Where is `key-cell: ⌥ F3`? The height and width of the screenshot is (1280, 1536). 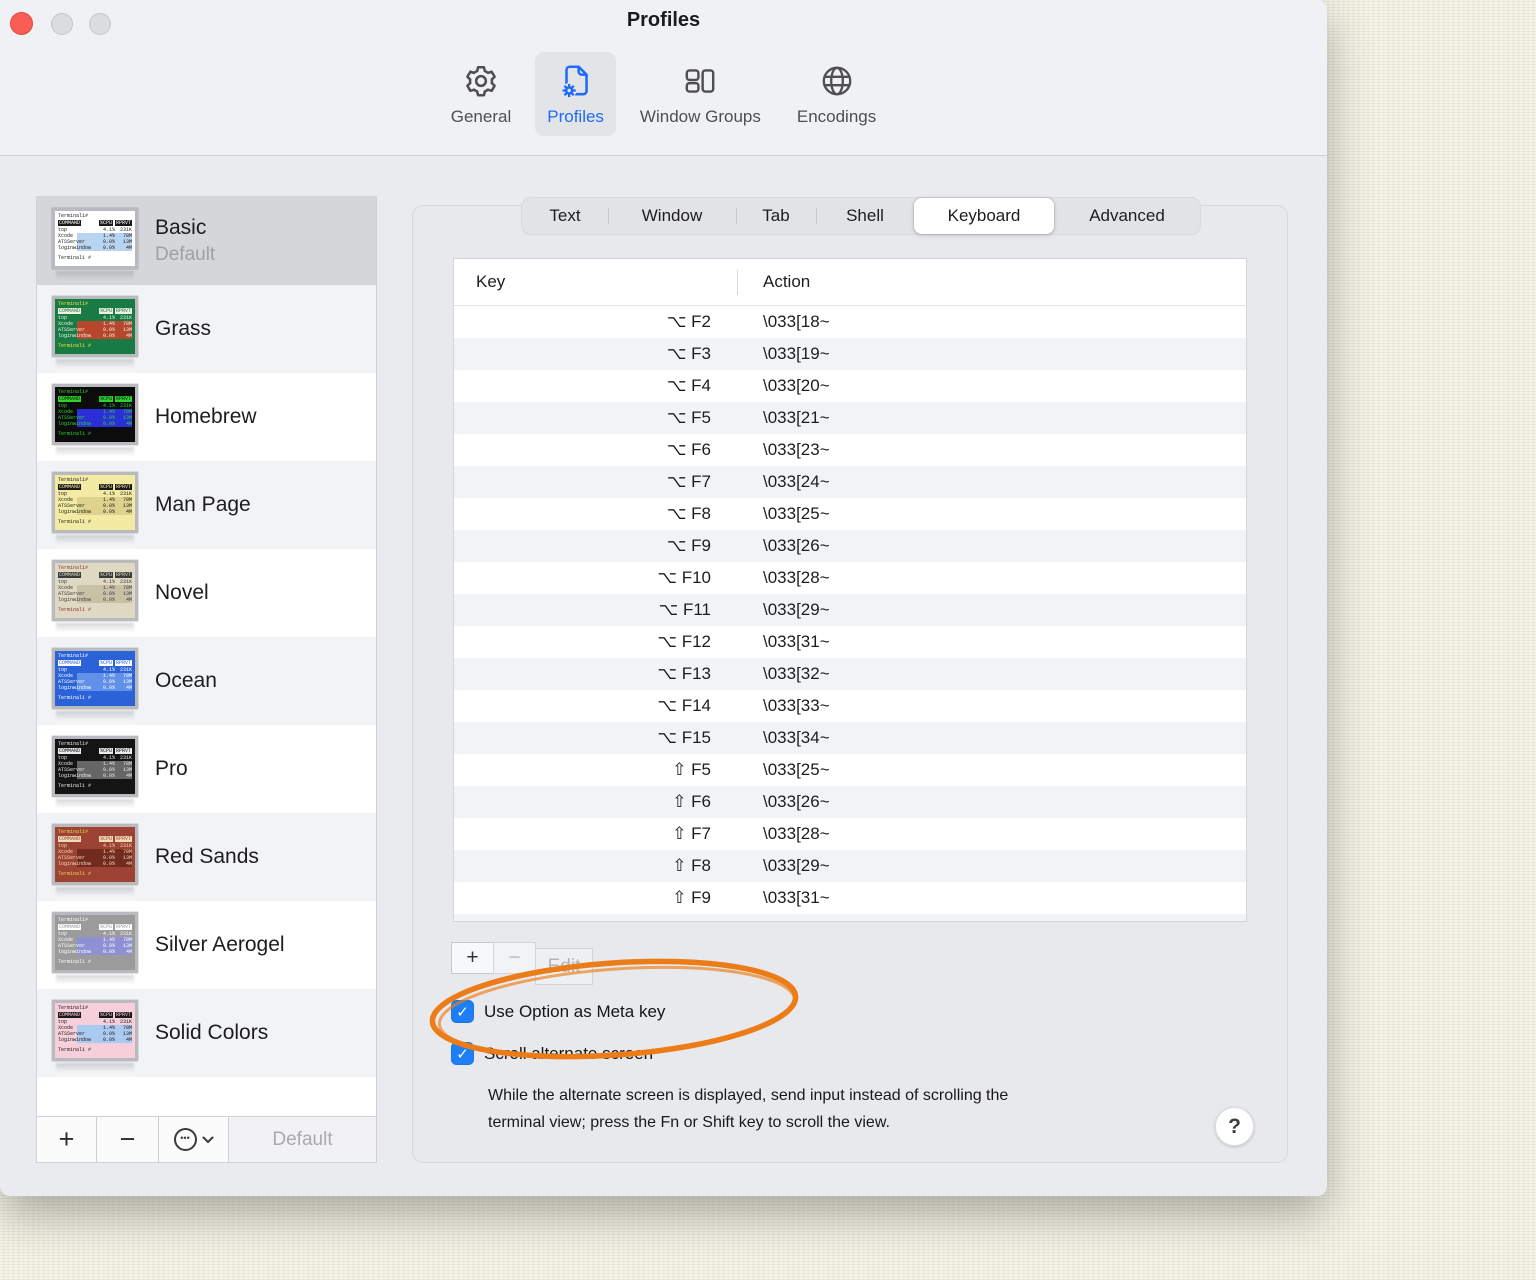 key-cell: ⌥ F3 is located at coordinates (688, 353).